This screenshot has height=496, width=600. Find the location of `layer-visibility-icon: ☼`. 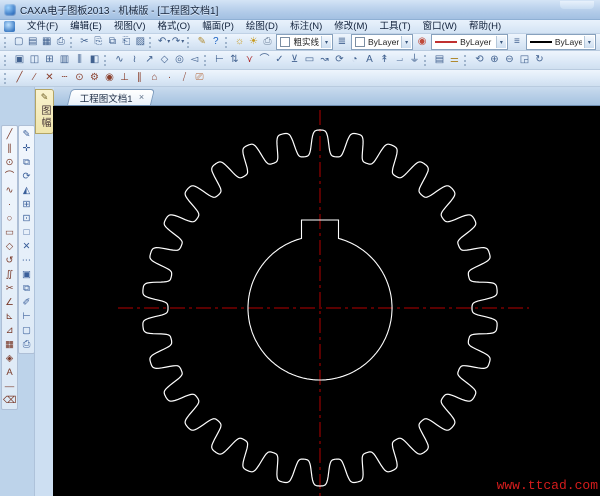

layer-visibility-icon: ☼ is located at coordinates (240, 42).